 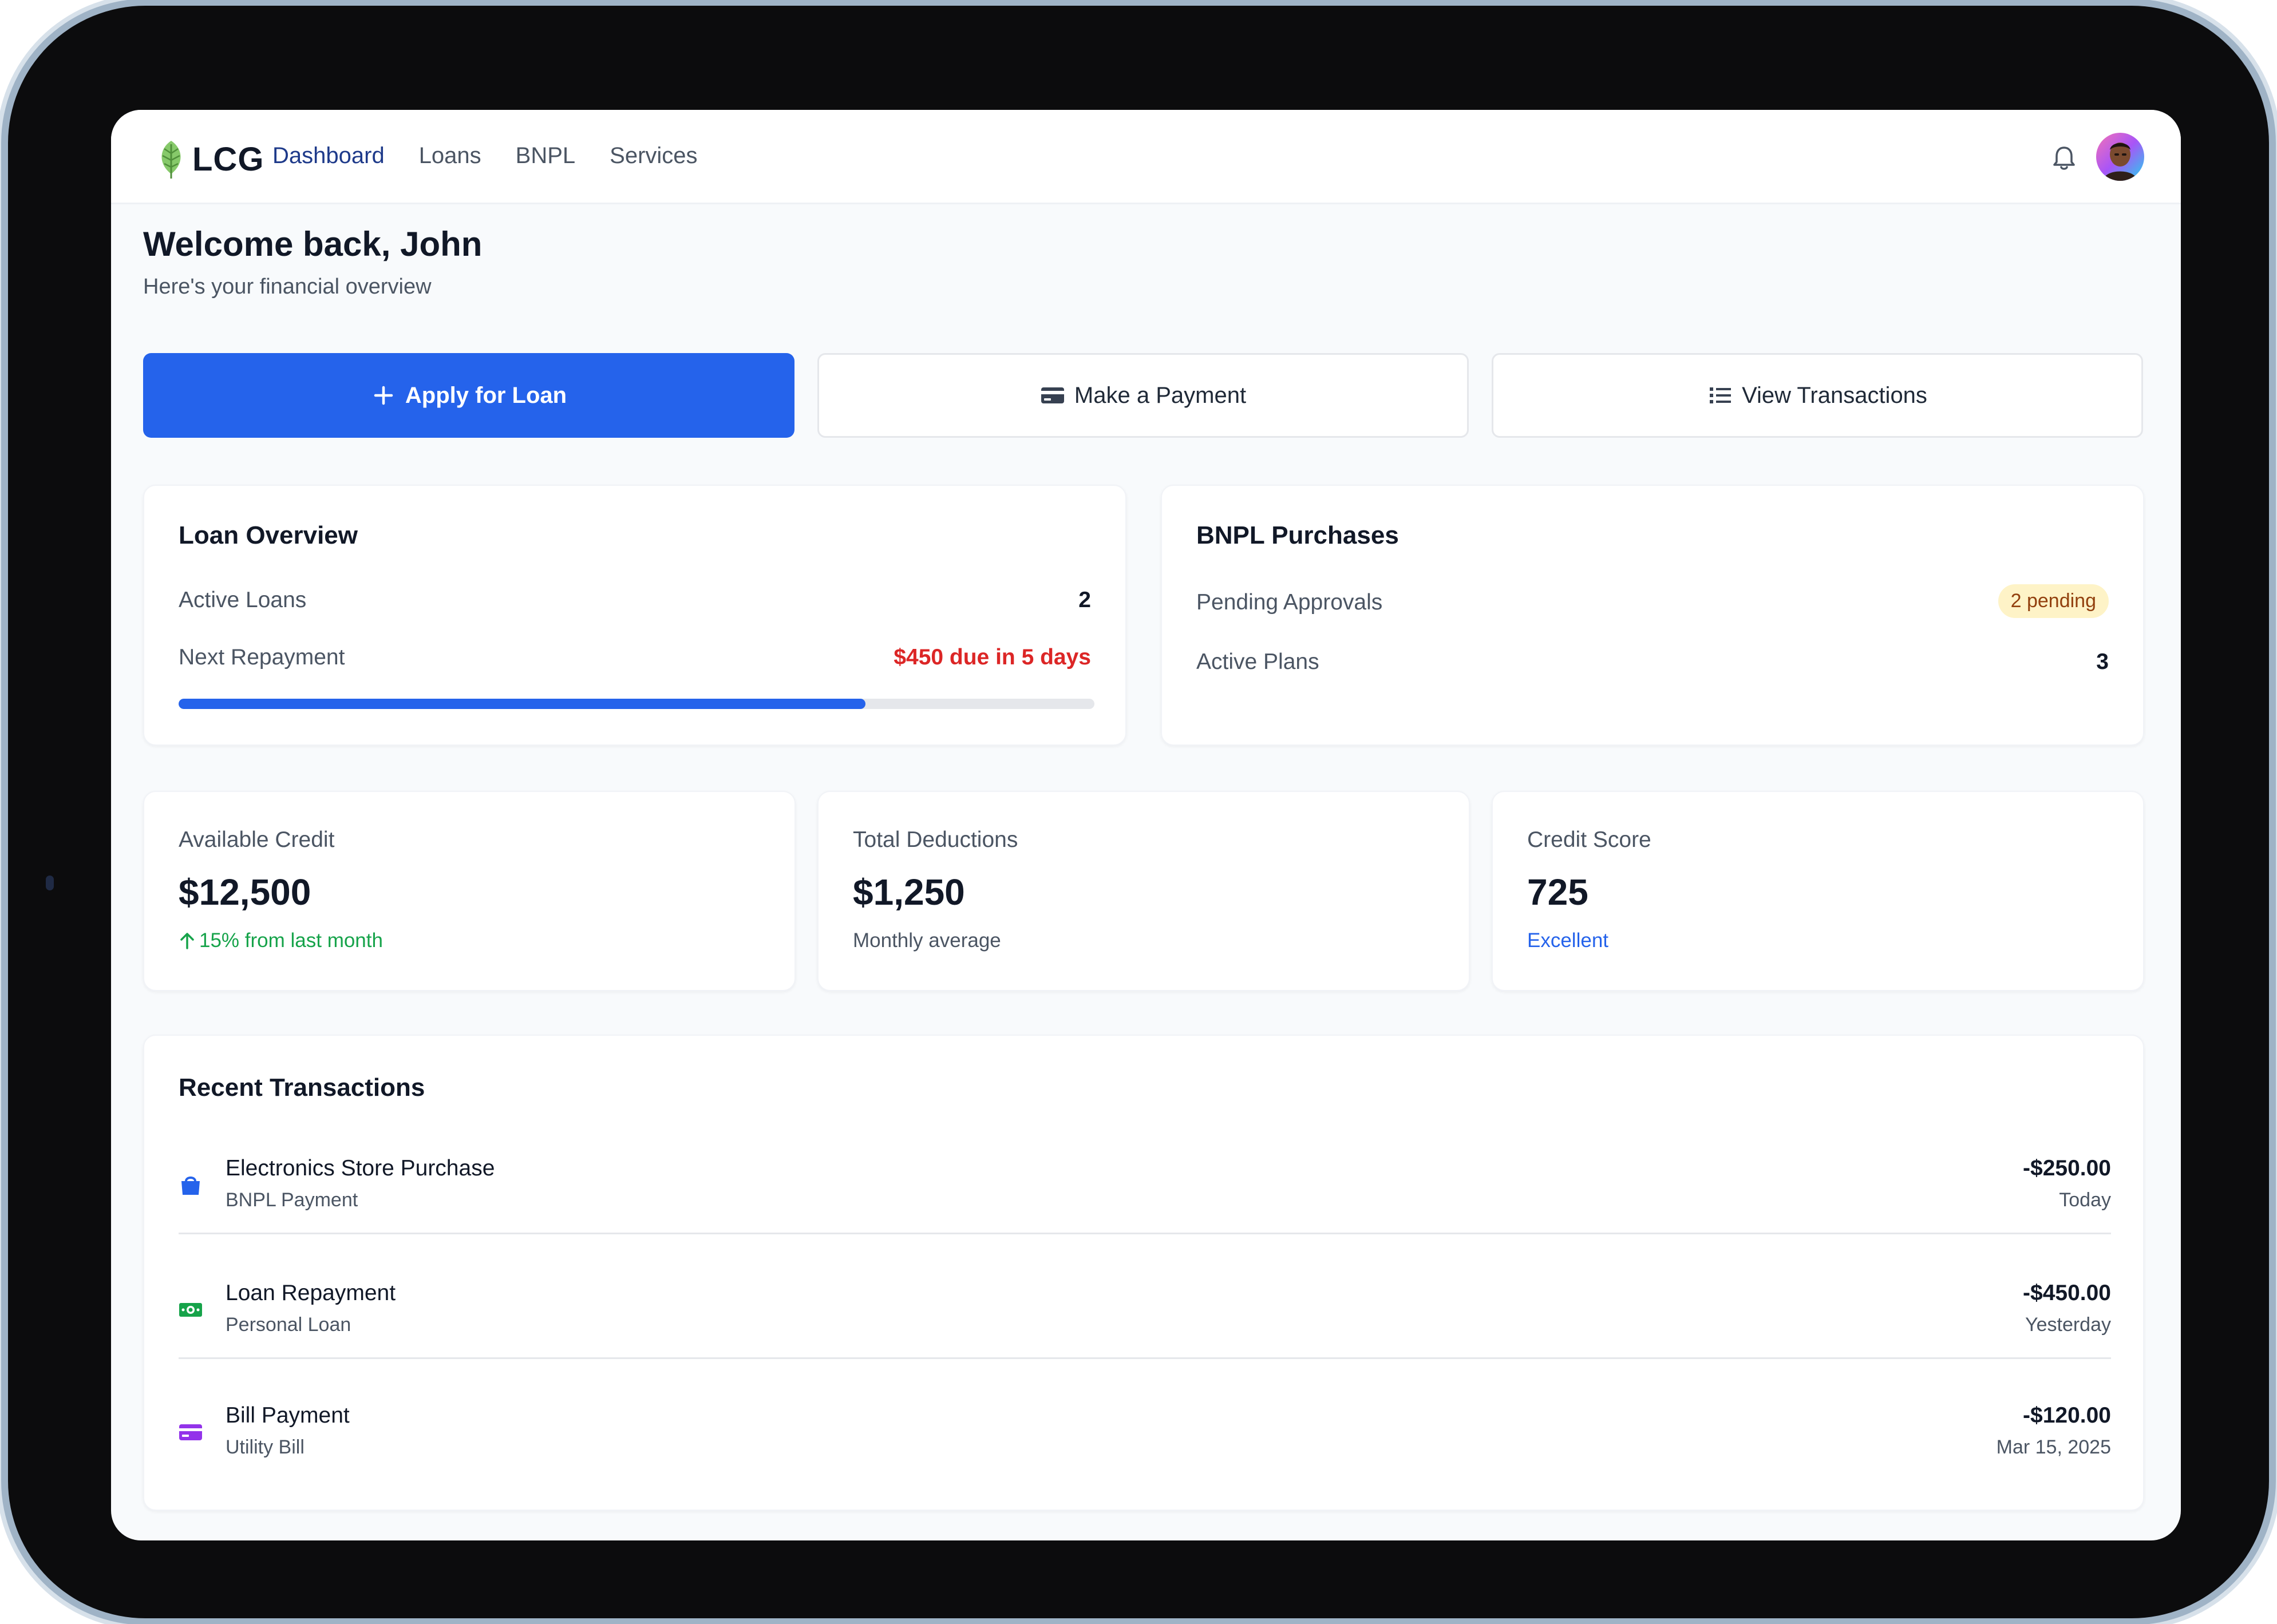 I want to click on total-deductions-value: $1,250, so click(x=909, y=892).